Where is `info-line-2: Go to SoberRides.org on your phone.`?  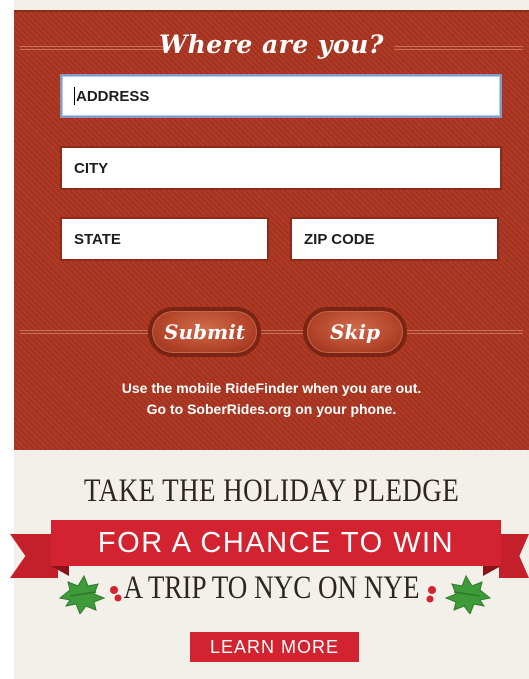 info-line-2: Go to SoberRides.org on your phone. is located at coordinates (271, 409).